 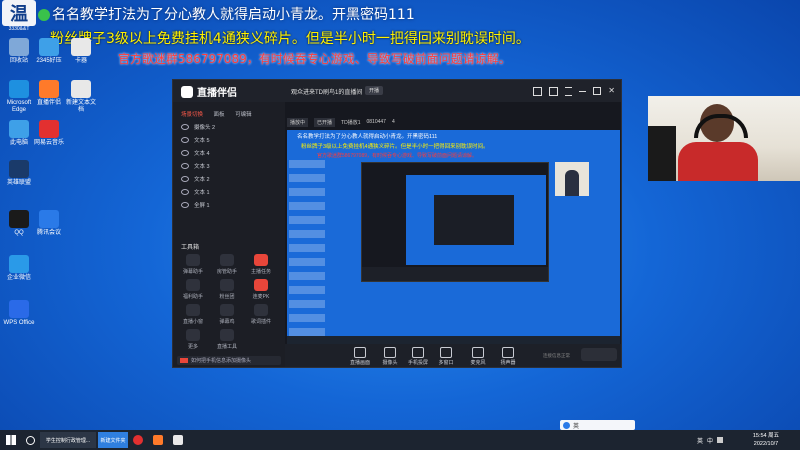 What do you see at coordinates (227, 314) in the screenshot?
I see `tool-item: 弹幕鸡` at bounding box center [227, 314].